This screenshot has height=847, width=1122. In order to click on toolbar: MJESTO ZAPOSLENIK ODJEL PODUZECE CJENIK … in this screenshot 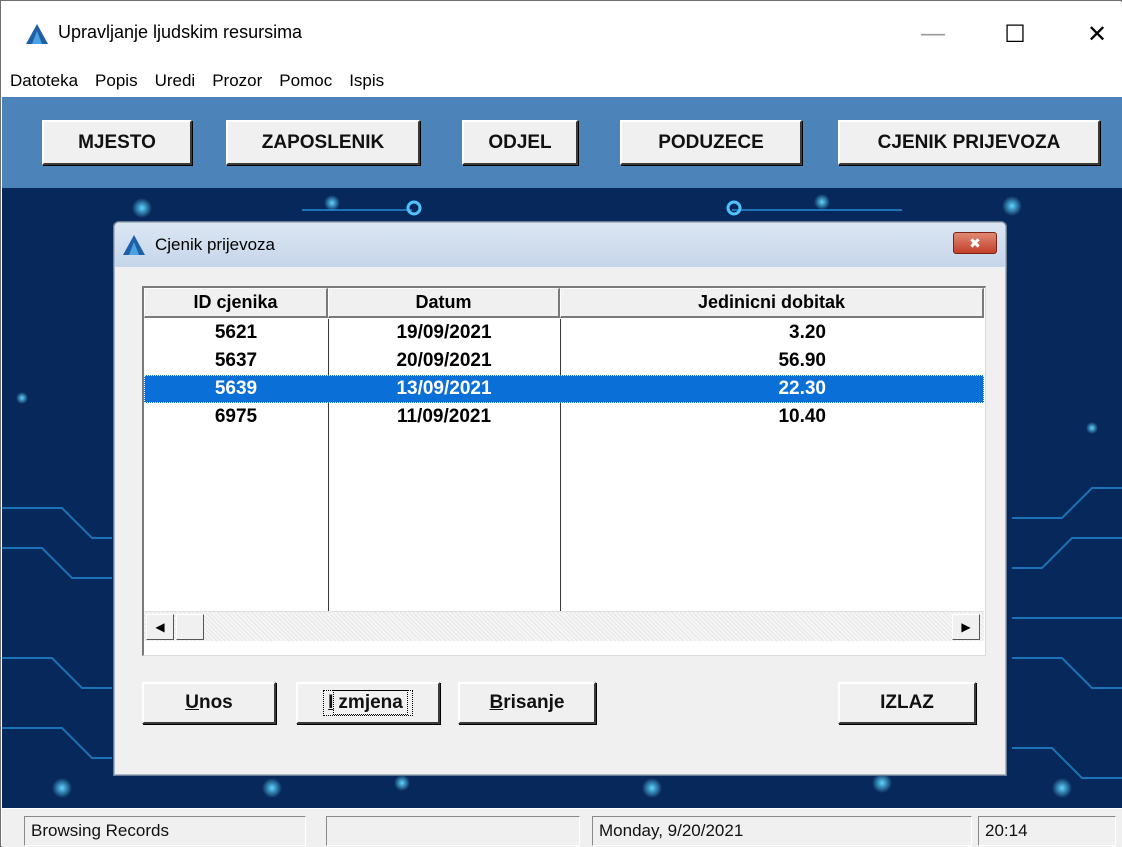, I will do `click(562, 142)`.